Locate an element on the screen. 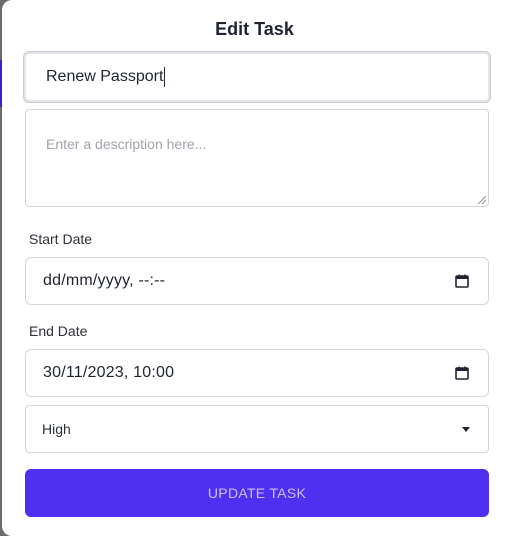  start-date-value: dd/mm/yyyy, --:-- is located at coordinates (104, 280).